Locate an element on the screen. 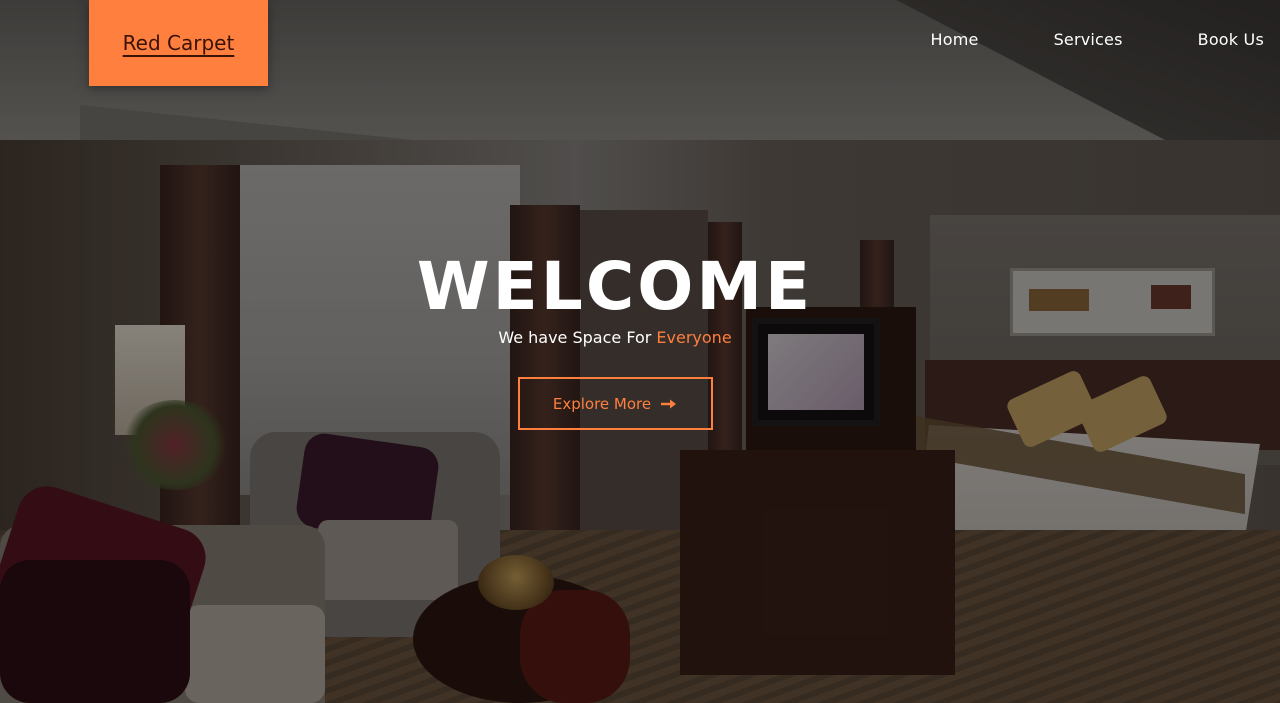  arrow-right-icon is located at coordinates (669, 404).